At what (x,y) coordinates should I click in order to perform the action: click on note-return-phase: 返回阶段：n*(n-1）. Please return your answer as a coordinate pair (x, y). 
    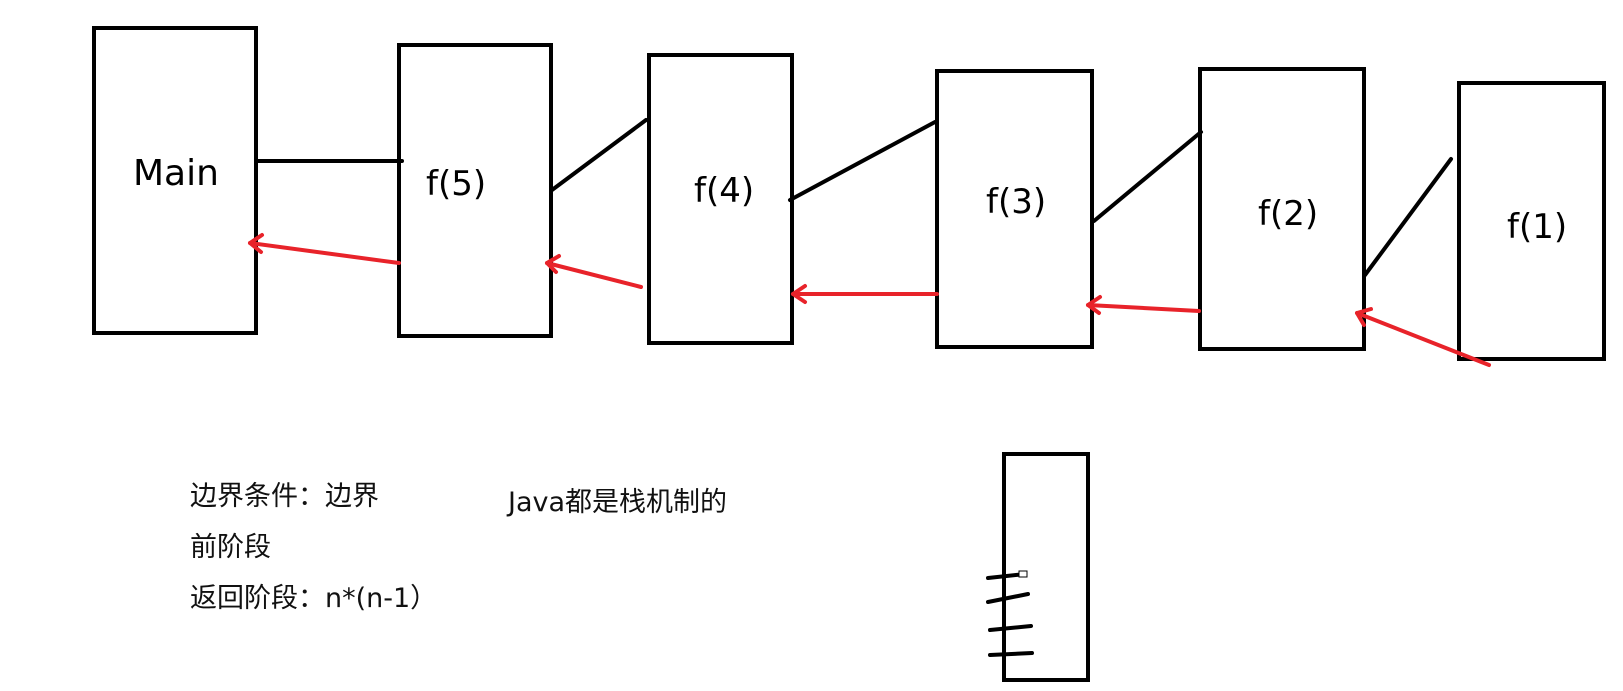
    Looking at the image, I should click on (314, 598).